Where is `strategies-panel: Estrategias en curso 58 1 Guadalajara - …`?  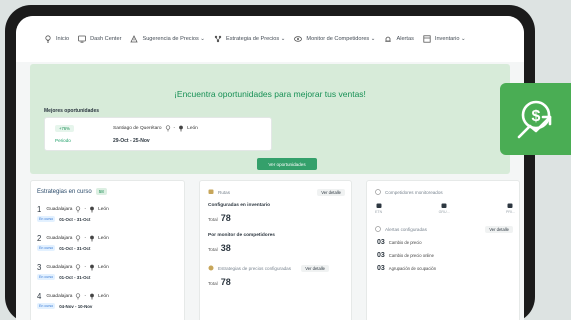
strategies-panel: Estrategias en curso 58 1 Guadalajara - … is located at coordinates (107, 250).